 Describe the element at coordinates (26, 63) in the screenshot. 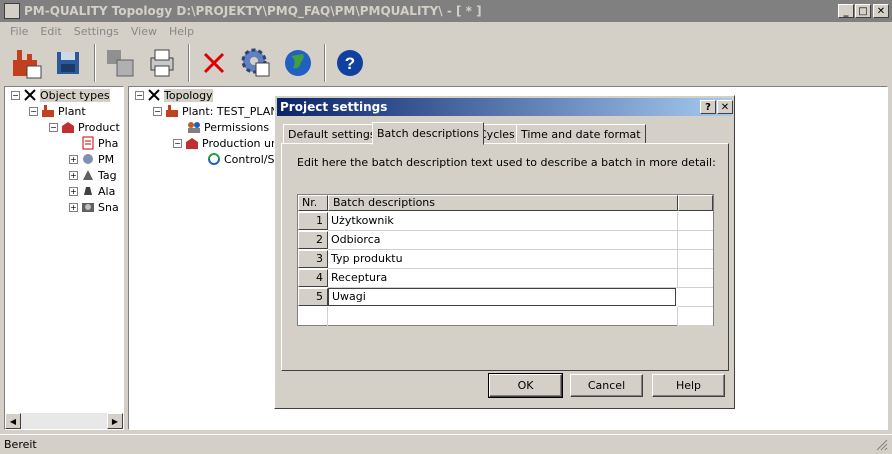

I see `factory-icon` at that location.